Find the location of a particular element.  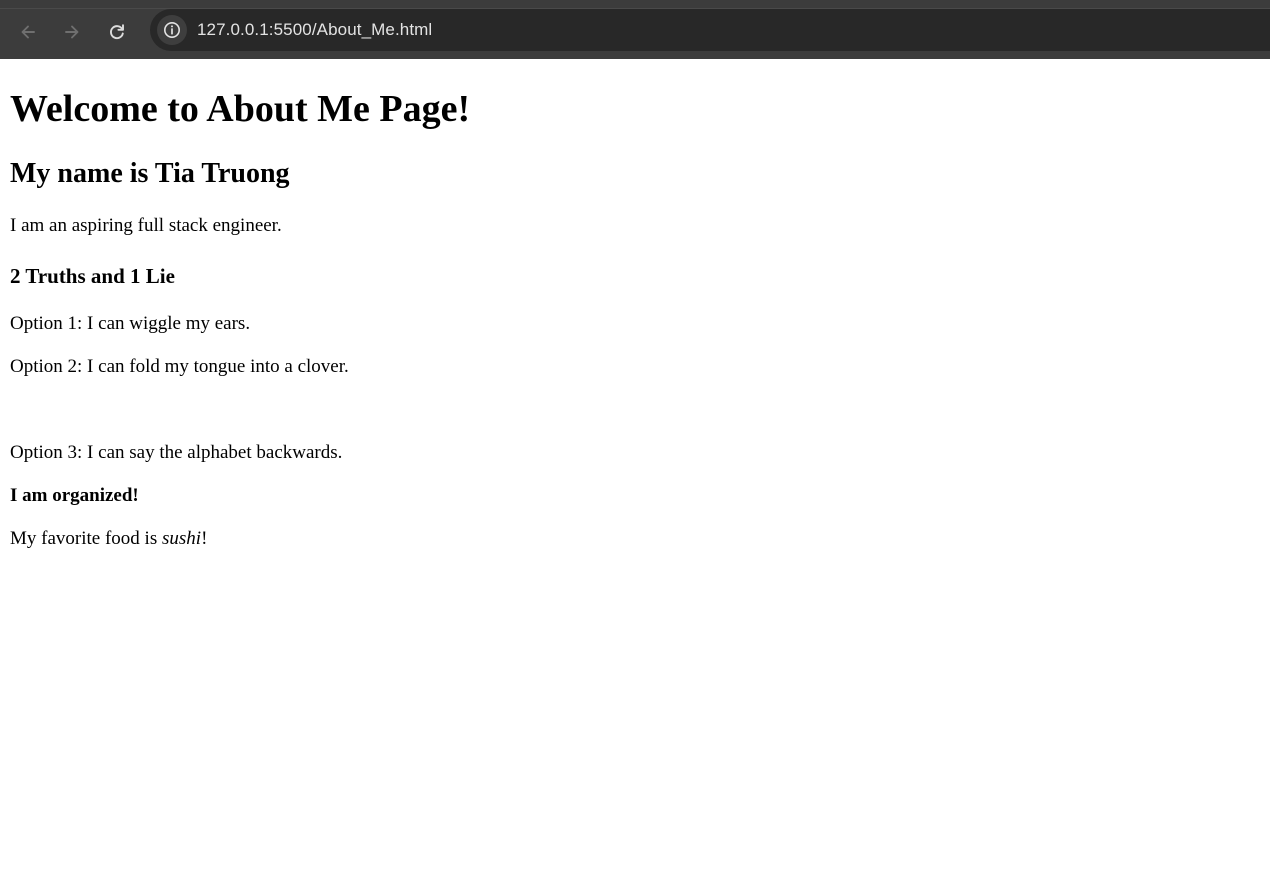

site-info-button is located at coordinates (172, 30).